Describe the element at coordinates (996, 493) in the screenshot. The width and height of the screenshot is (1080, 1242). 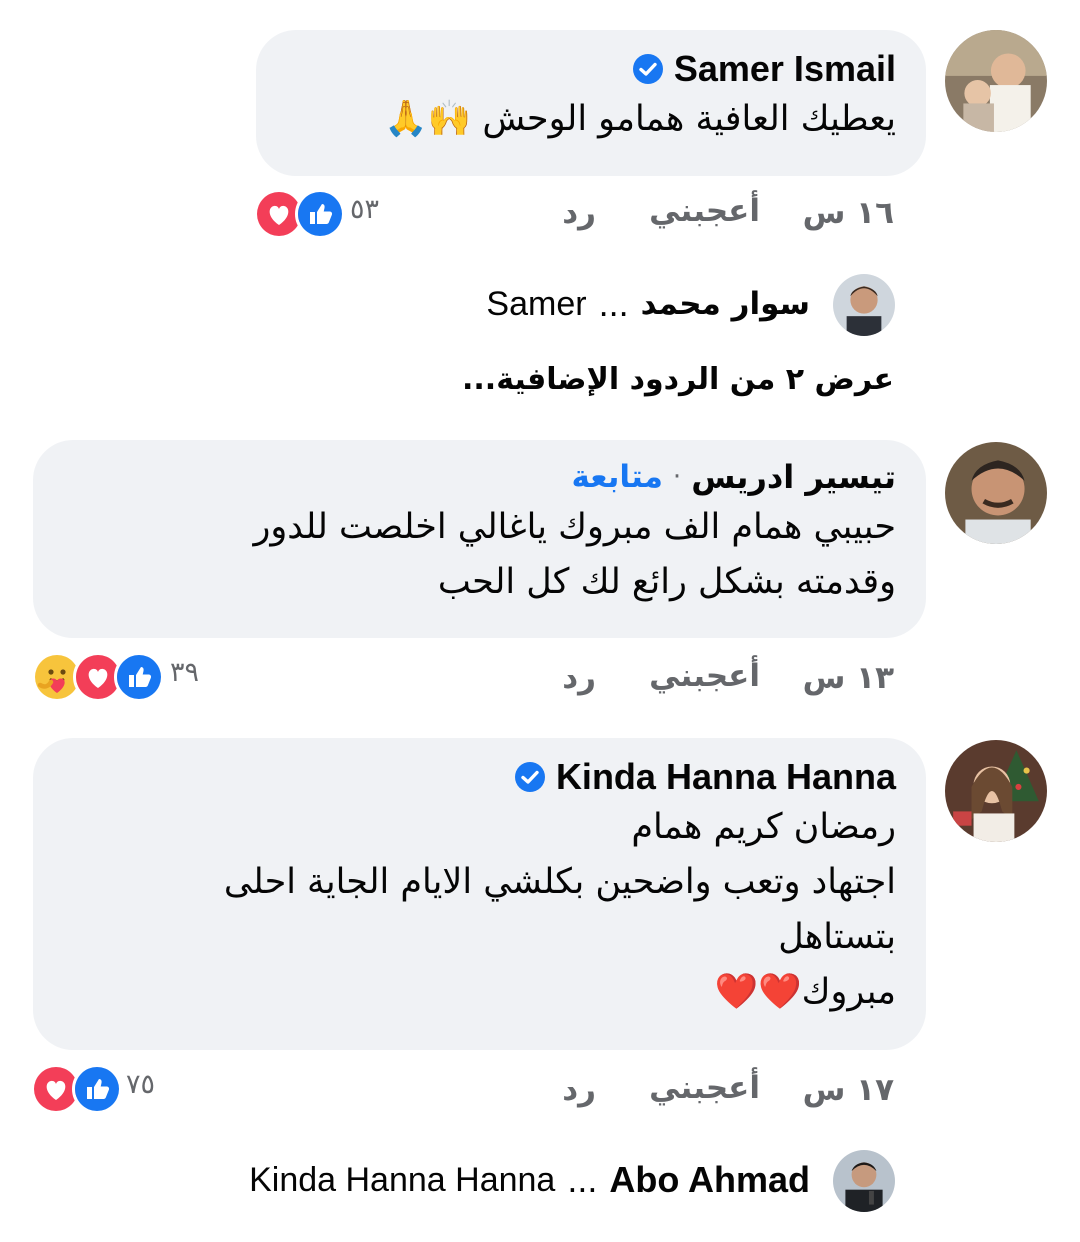
I see `avatar-taysir-idris` at that location.